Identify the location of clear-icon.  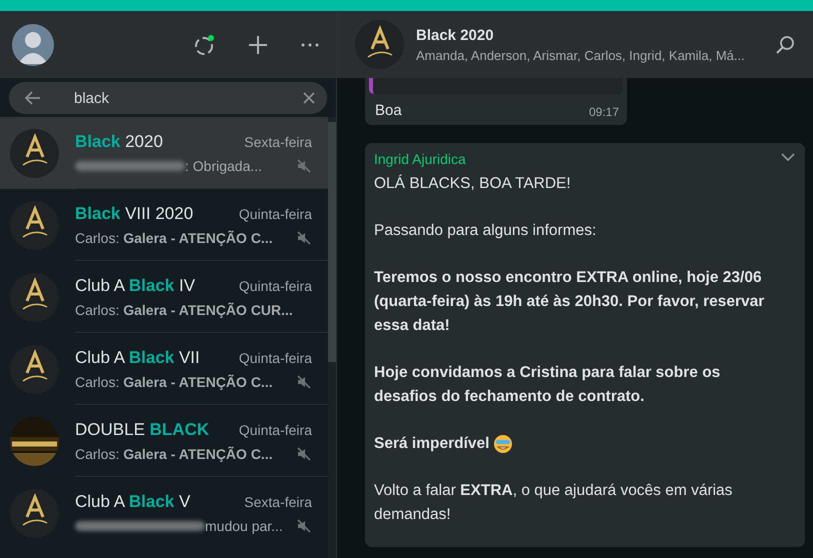
(309, 98).